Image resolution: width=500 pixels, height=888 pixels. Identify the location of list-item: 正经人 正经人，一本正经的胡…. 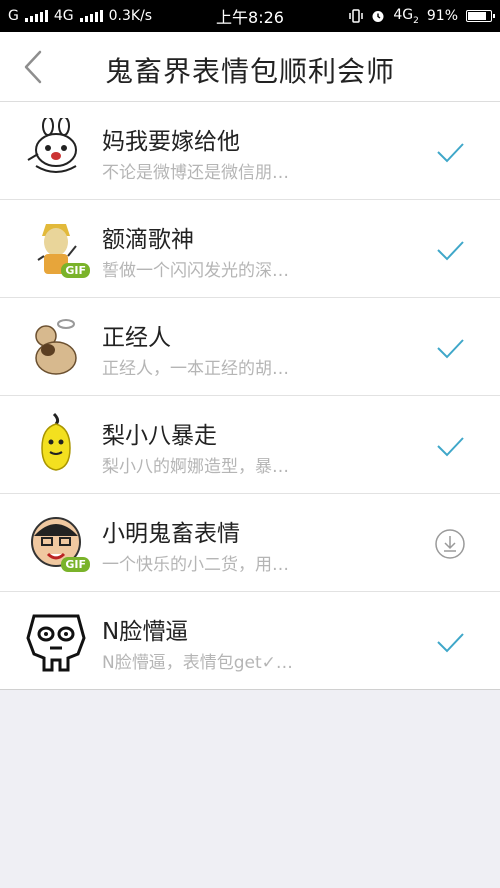
(250, 347).